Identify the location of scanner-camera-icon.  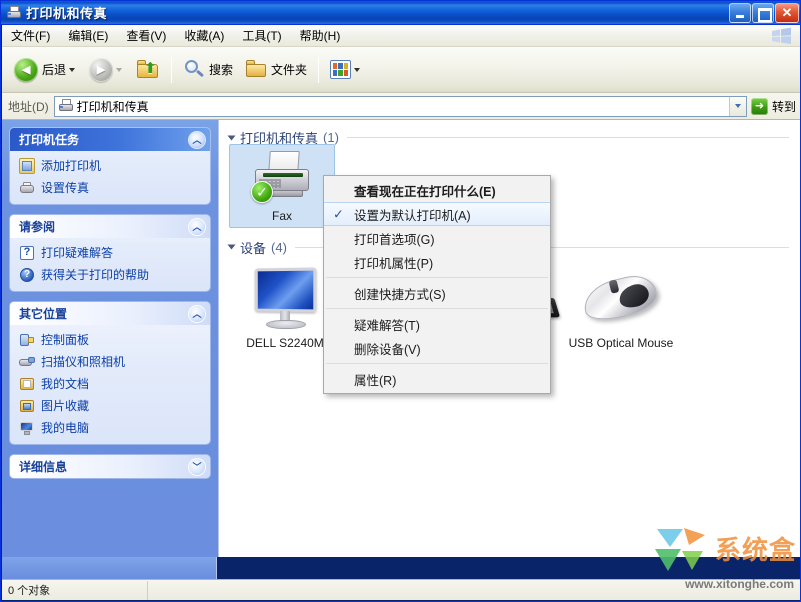
(27, 362).